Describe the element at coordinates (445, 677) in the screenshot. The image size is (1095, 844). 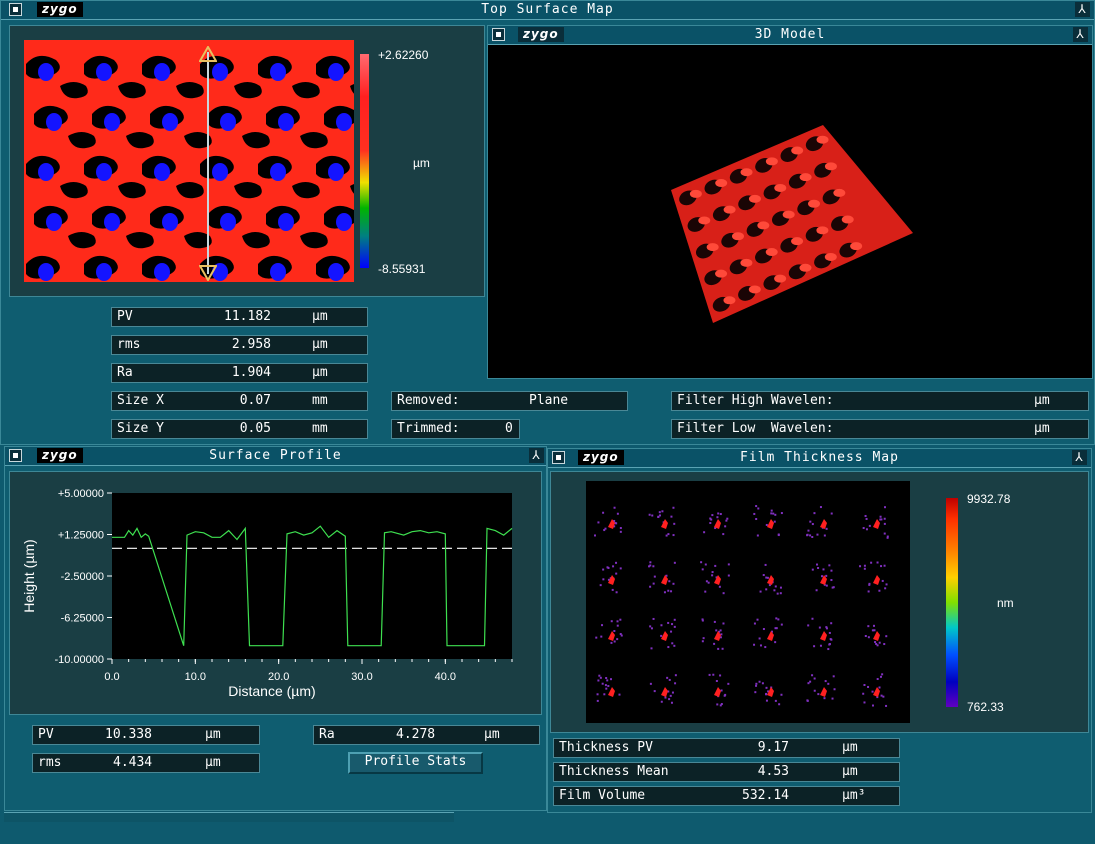
I see `x-tick-label: 40.0` at that location.